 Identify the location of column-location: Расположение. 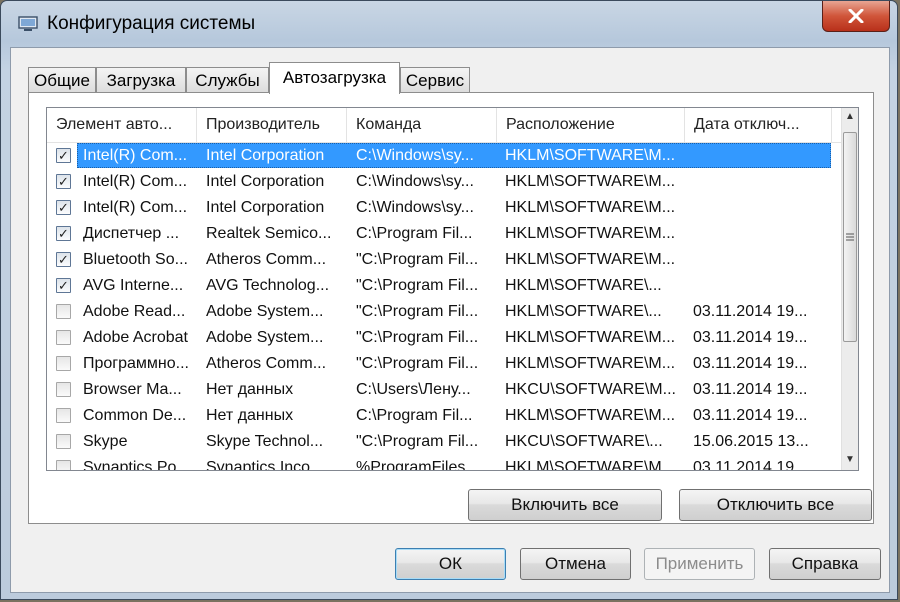
(591, 125).